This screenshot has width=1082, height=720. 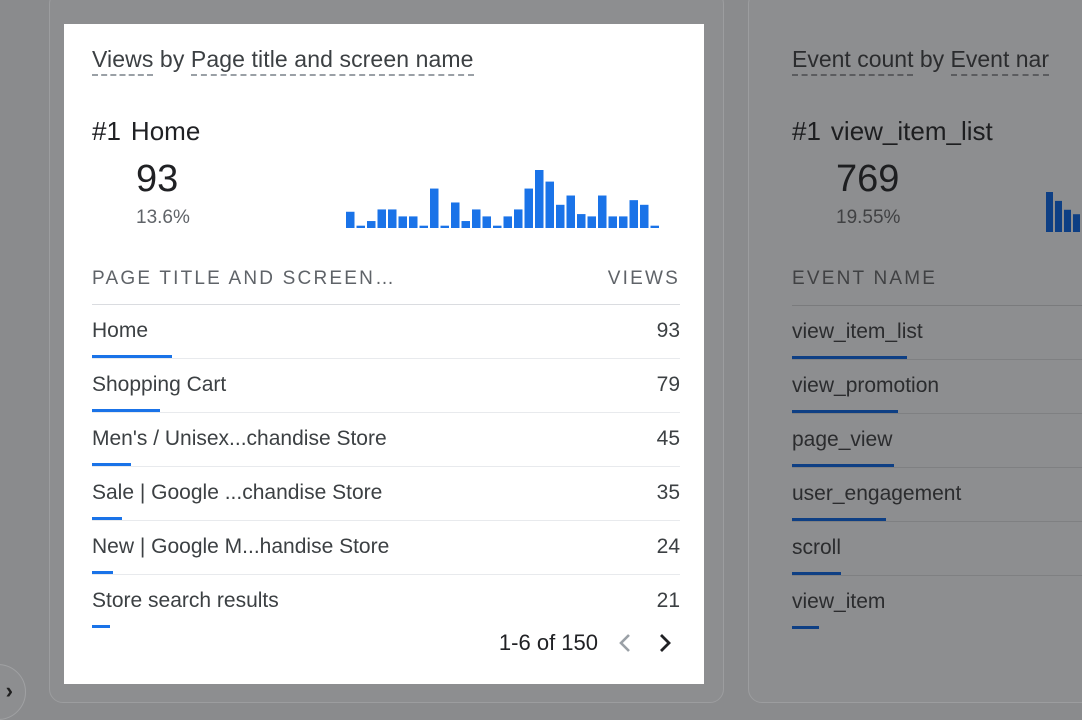 I want to click on table-row: Men's / Unisex...chandise Store 45, so click(x=386, y=440).